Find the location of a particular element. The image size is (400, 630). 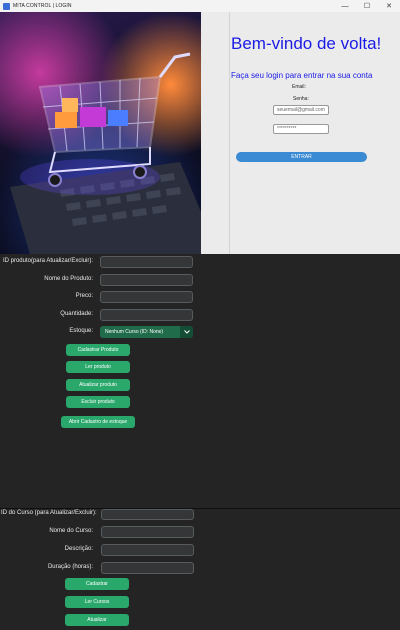

product-id-field is located at coordinates (146, 262).